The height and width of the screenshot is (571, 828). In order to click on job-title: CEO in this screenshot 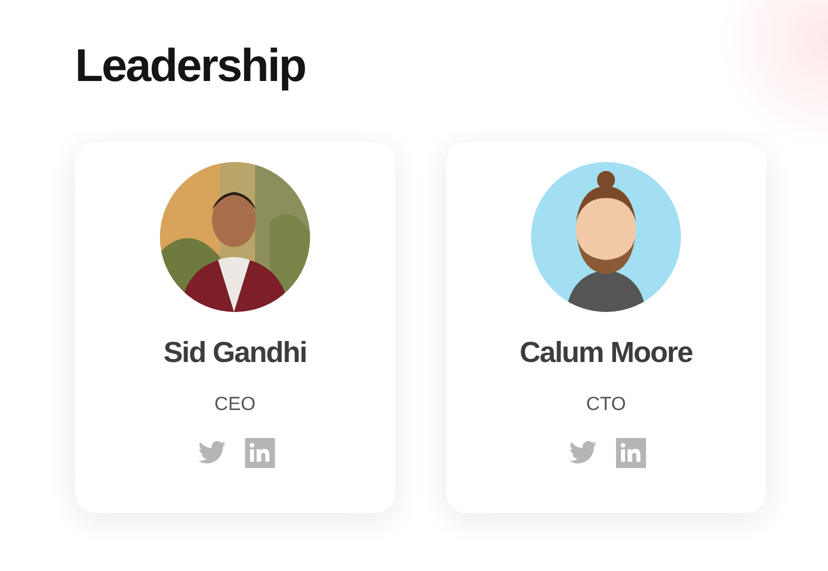, I will do `click(235, 405)`.